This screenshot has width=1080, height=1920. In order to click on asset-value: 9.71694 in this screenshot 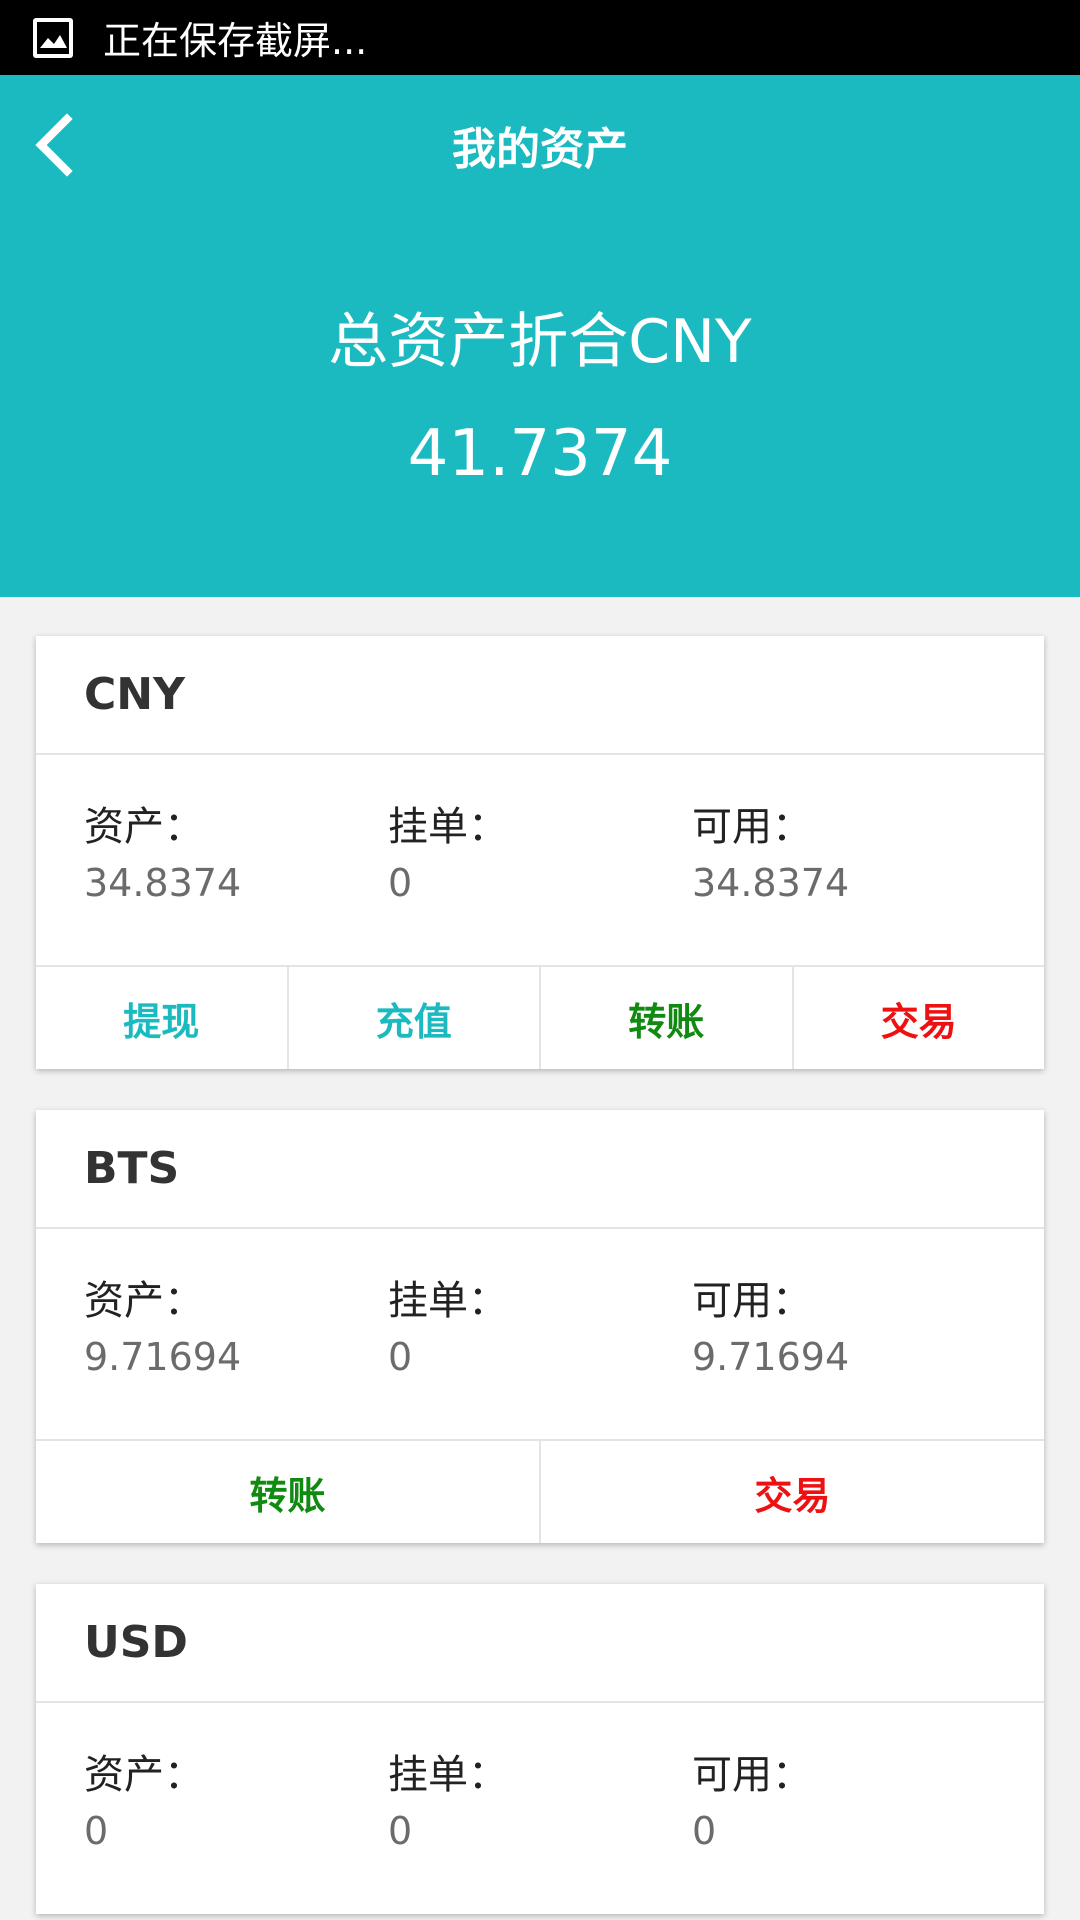, I will do `click(163, 1357)`.